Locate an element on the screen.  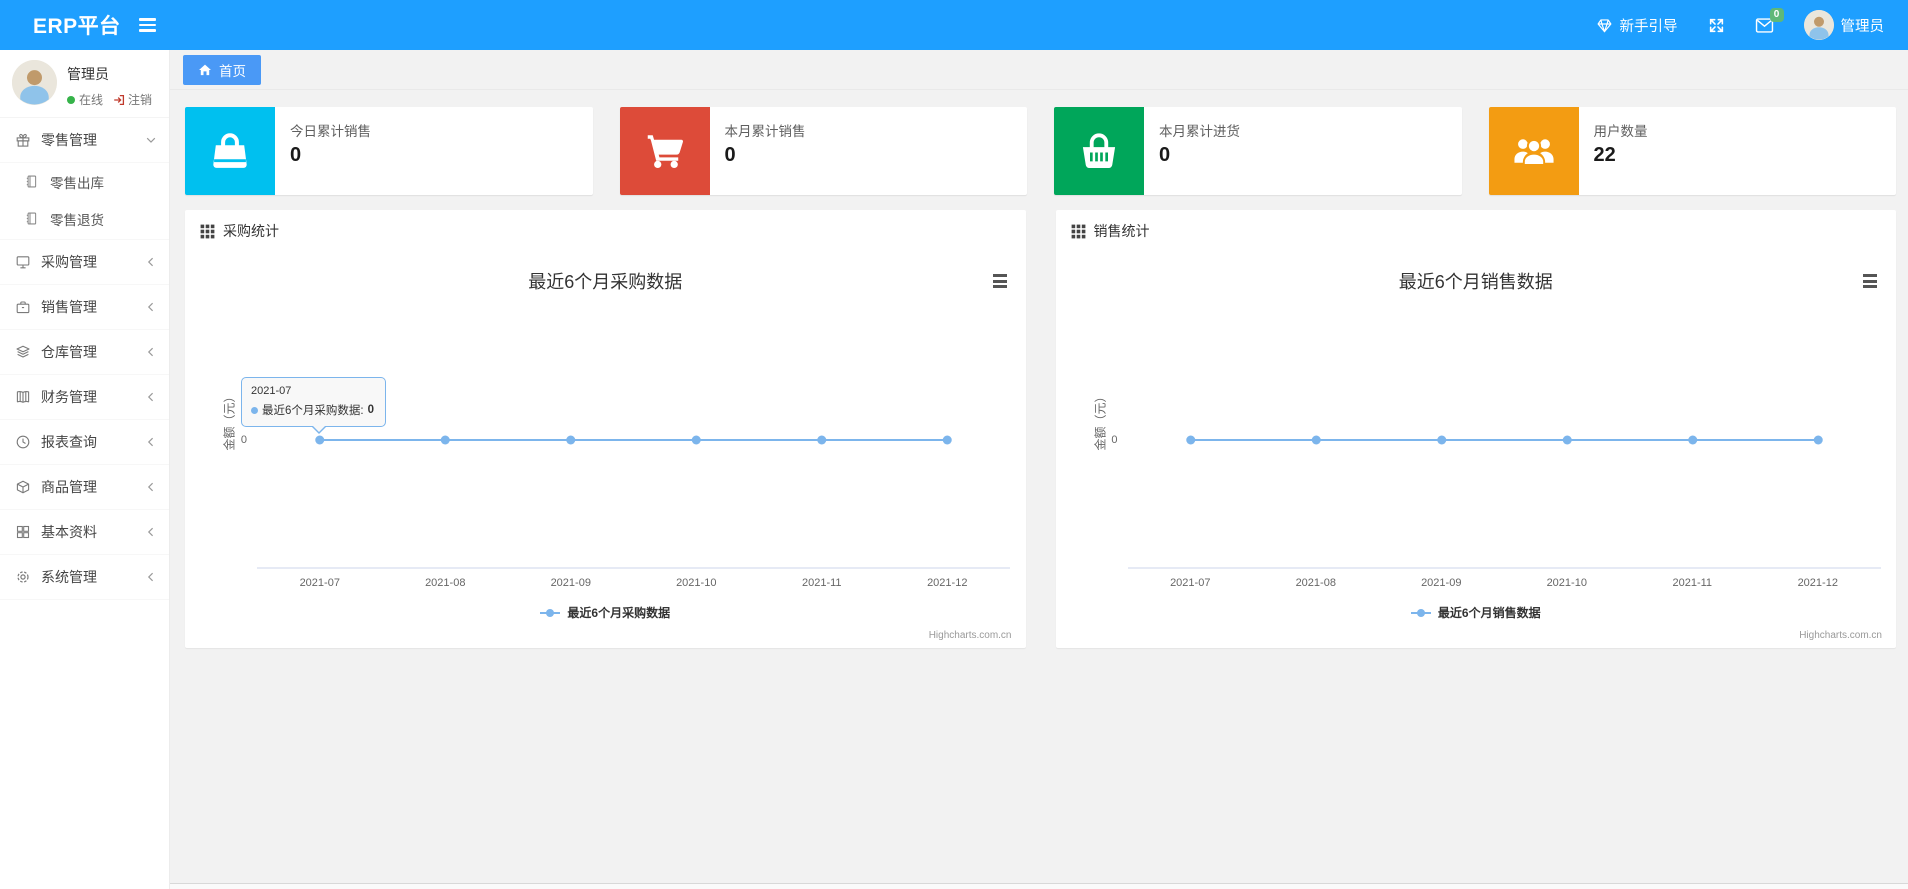
shopping-basket-icon is located at coordinates (1099, 151).